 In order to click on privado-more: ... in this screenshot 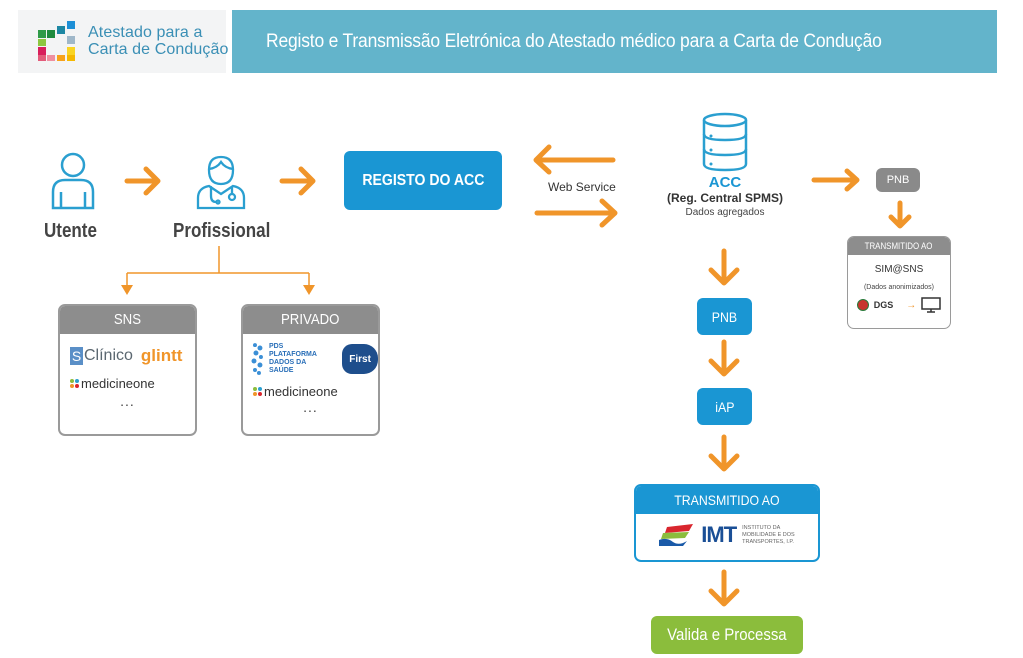, I will do `click(310, 407)`.